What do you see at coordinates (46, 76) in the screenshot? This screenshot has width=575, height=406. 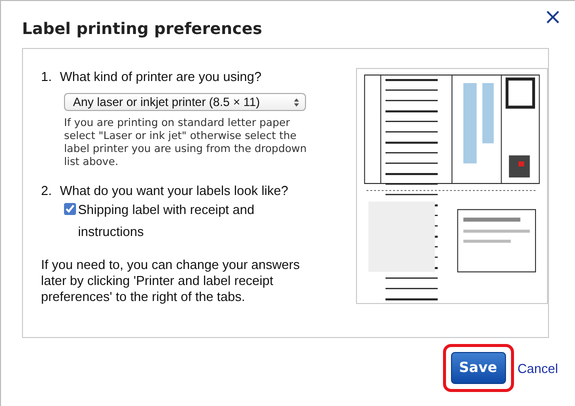 I see `question-number: 1.` at bounding box center [46, 76].